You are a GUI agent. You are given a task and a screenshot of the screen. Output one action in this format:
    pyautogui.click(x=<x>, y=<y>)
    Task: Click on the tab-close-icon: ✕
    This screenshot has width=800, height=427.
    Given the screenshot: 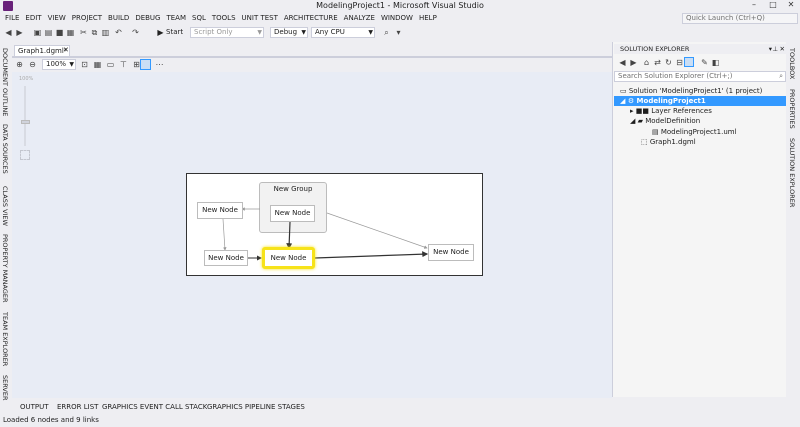 What is the action you would take?
    pyautogui.click(x=66, y=50)
    